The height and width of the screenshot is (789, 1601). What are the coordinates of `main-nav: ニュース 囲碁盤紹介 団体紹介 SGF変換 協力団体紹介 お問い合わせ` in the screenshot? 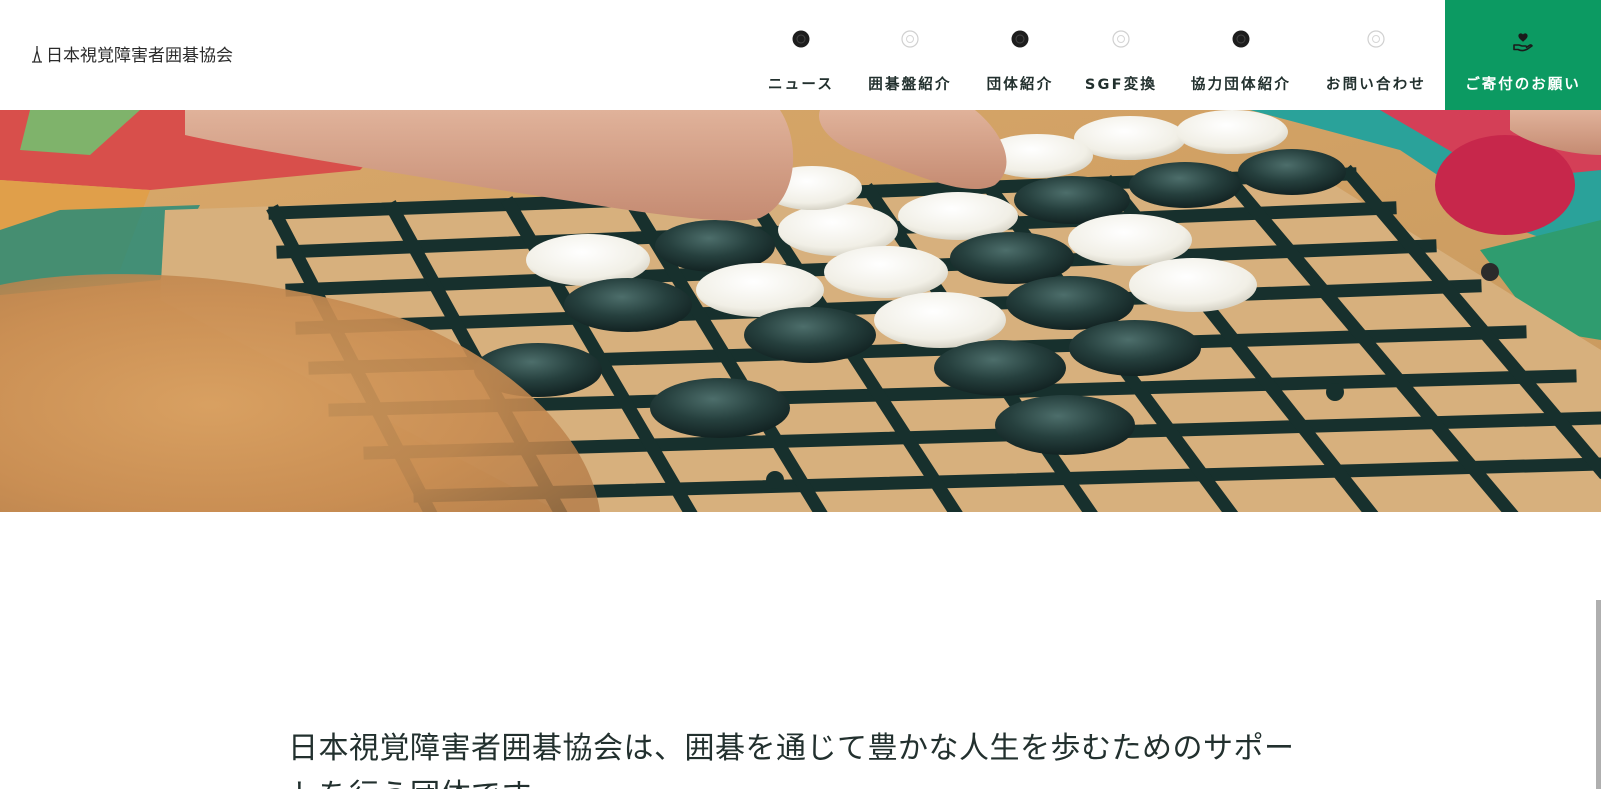 It's located at (800, 55).